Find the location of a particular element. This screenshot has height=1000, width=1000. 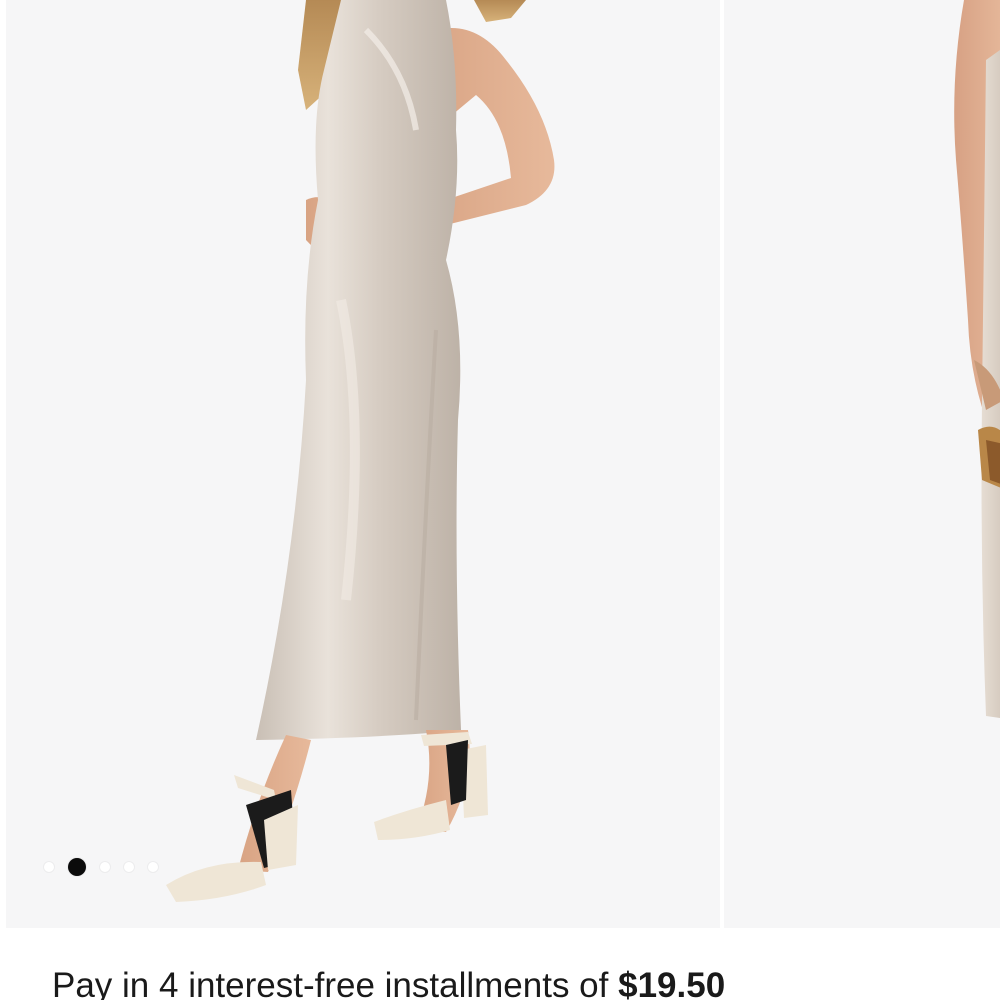

installment-text: Pay in 4 interest-free installments of is located at coordinates (330, 983).